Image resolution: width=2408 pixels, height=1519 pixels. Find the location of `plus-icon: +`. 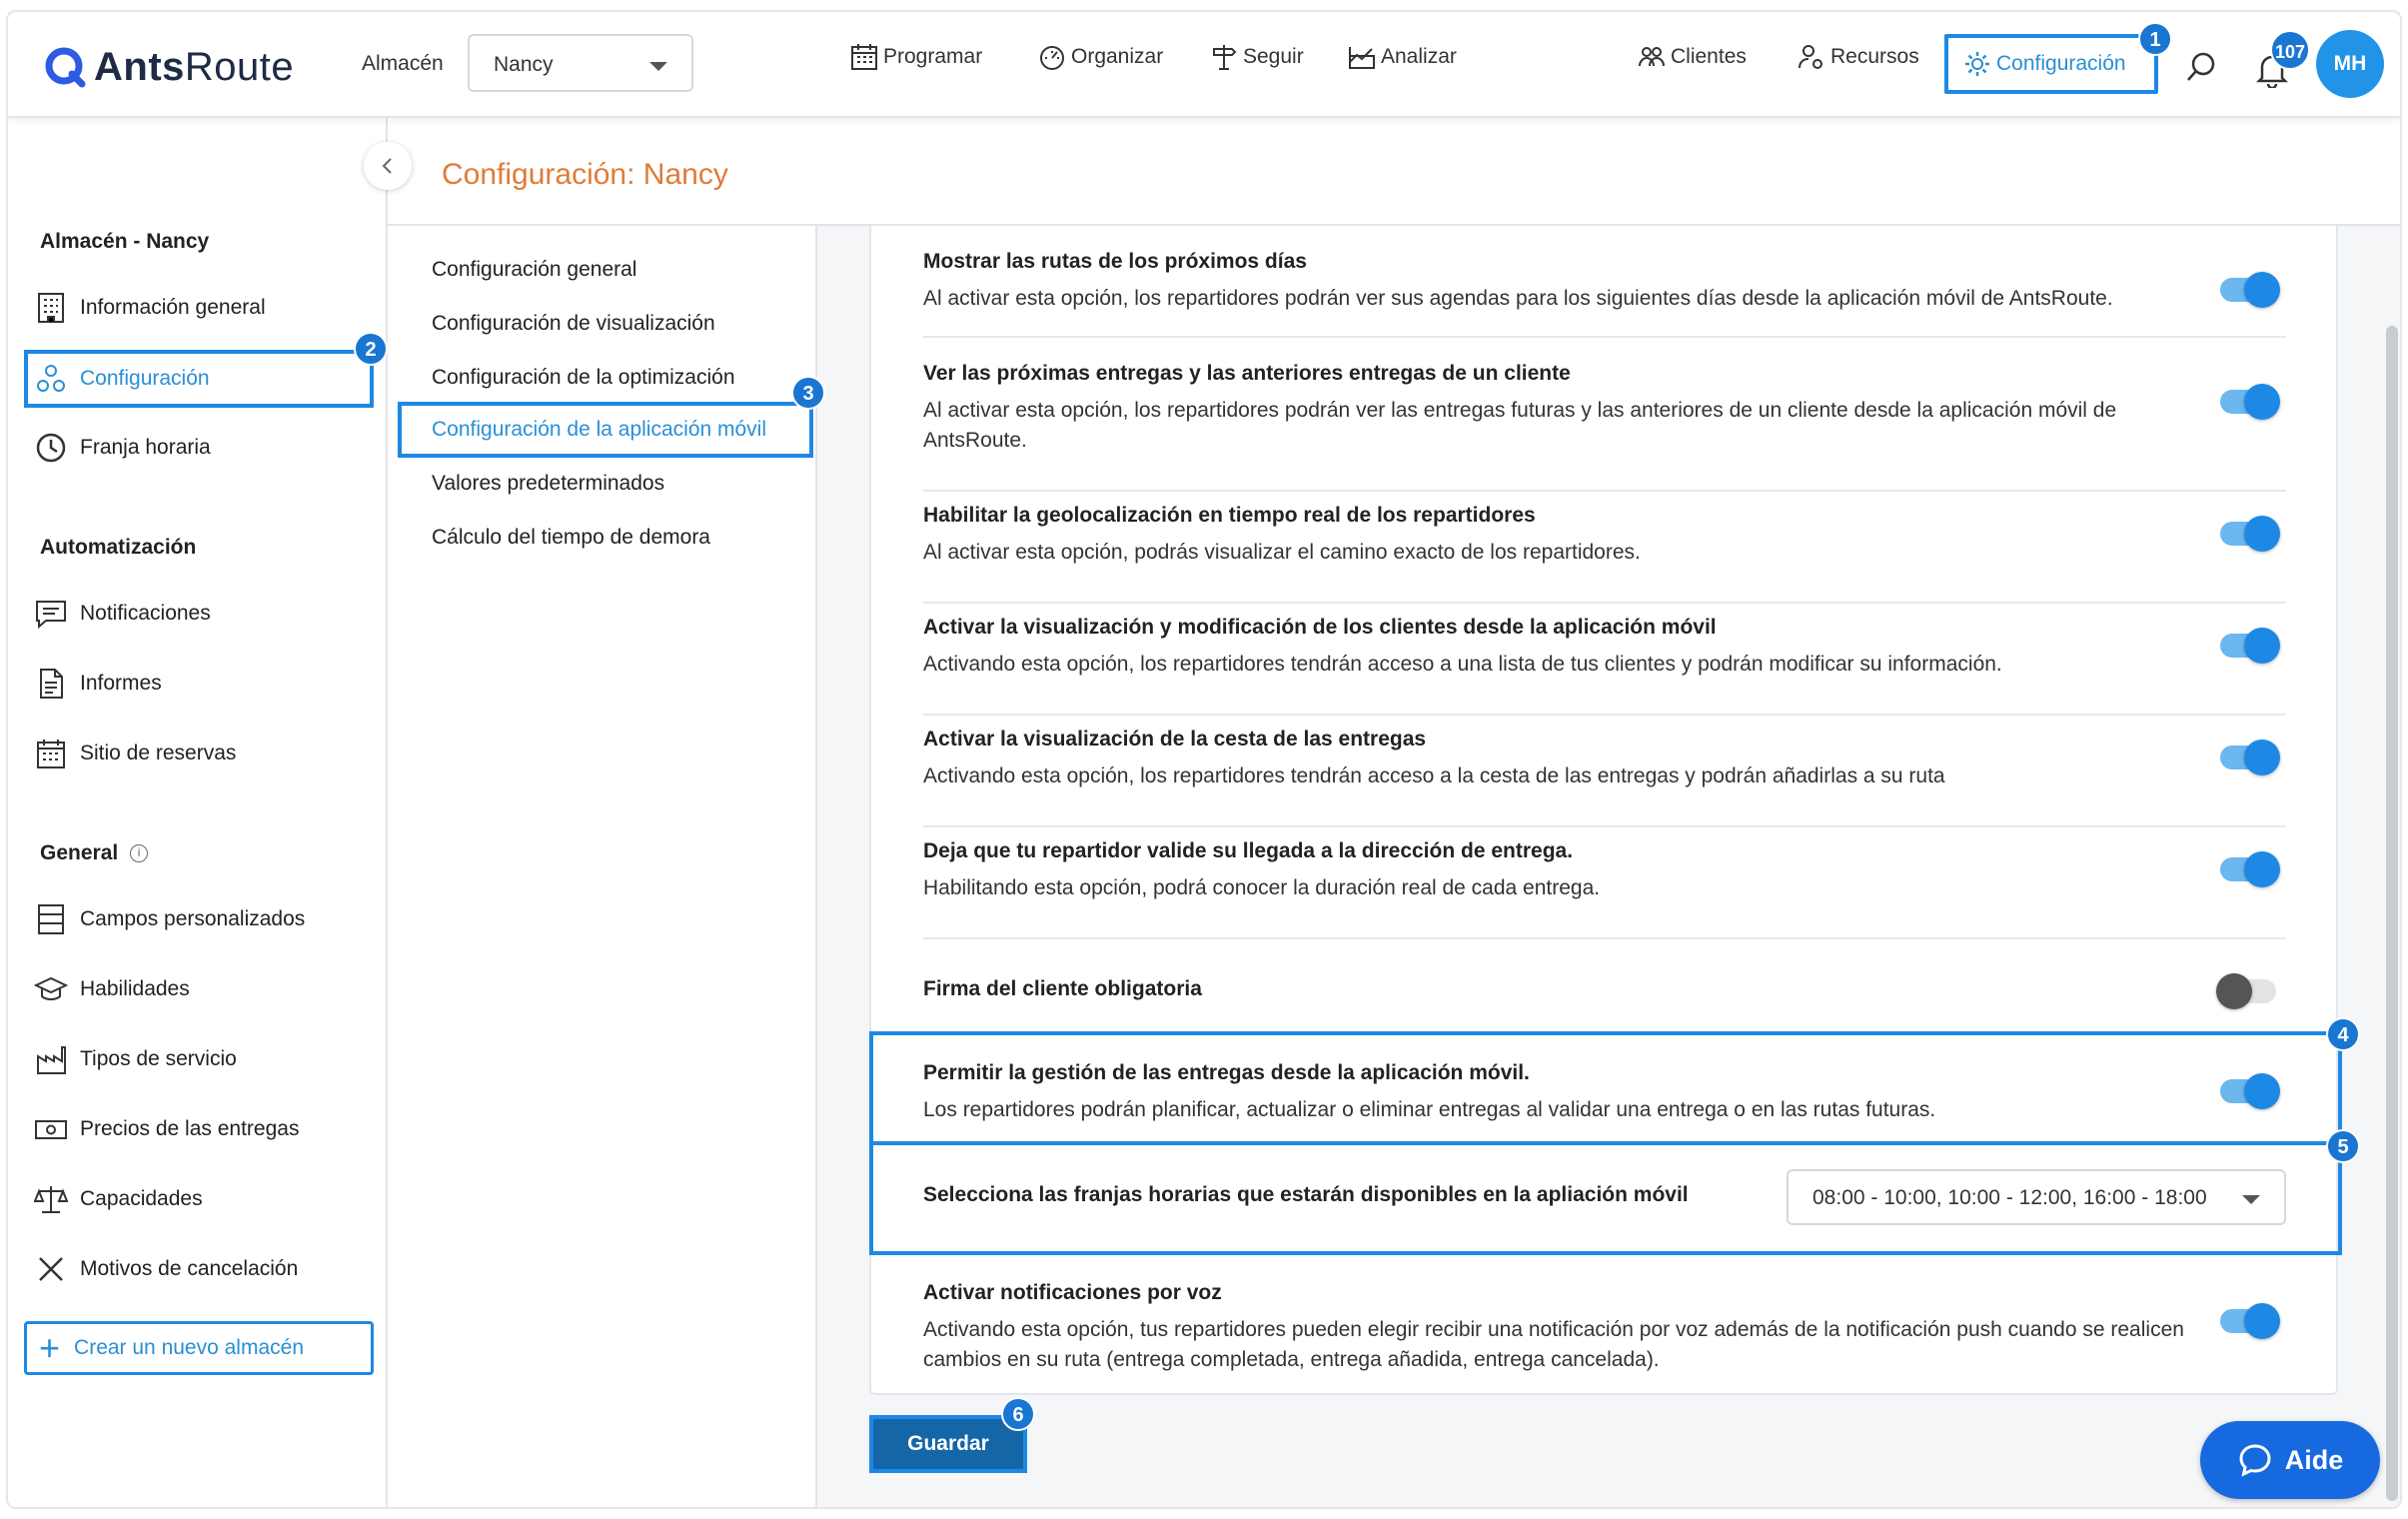

plus-icon: + is located at coordinates (50, 1348).